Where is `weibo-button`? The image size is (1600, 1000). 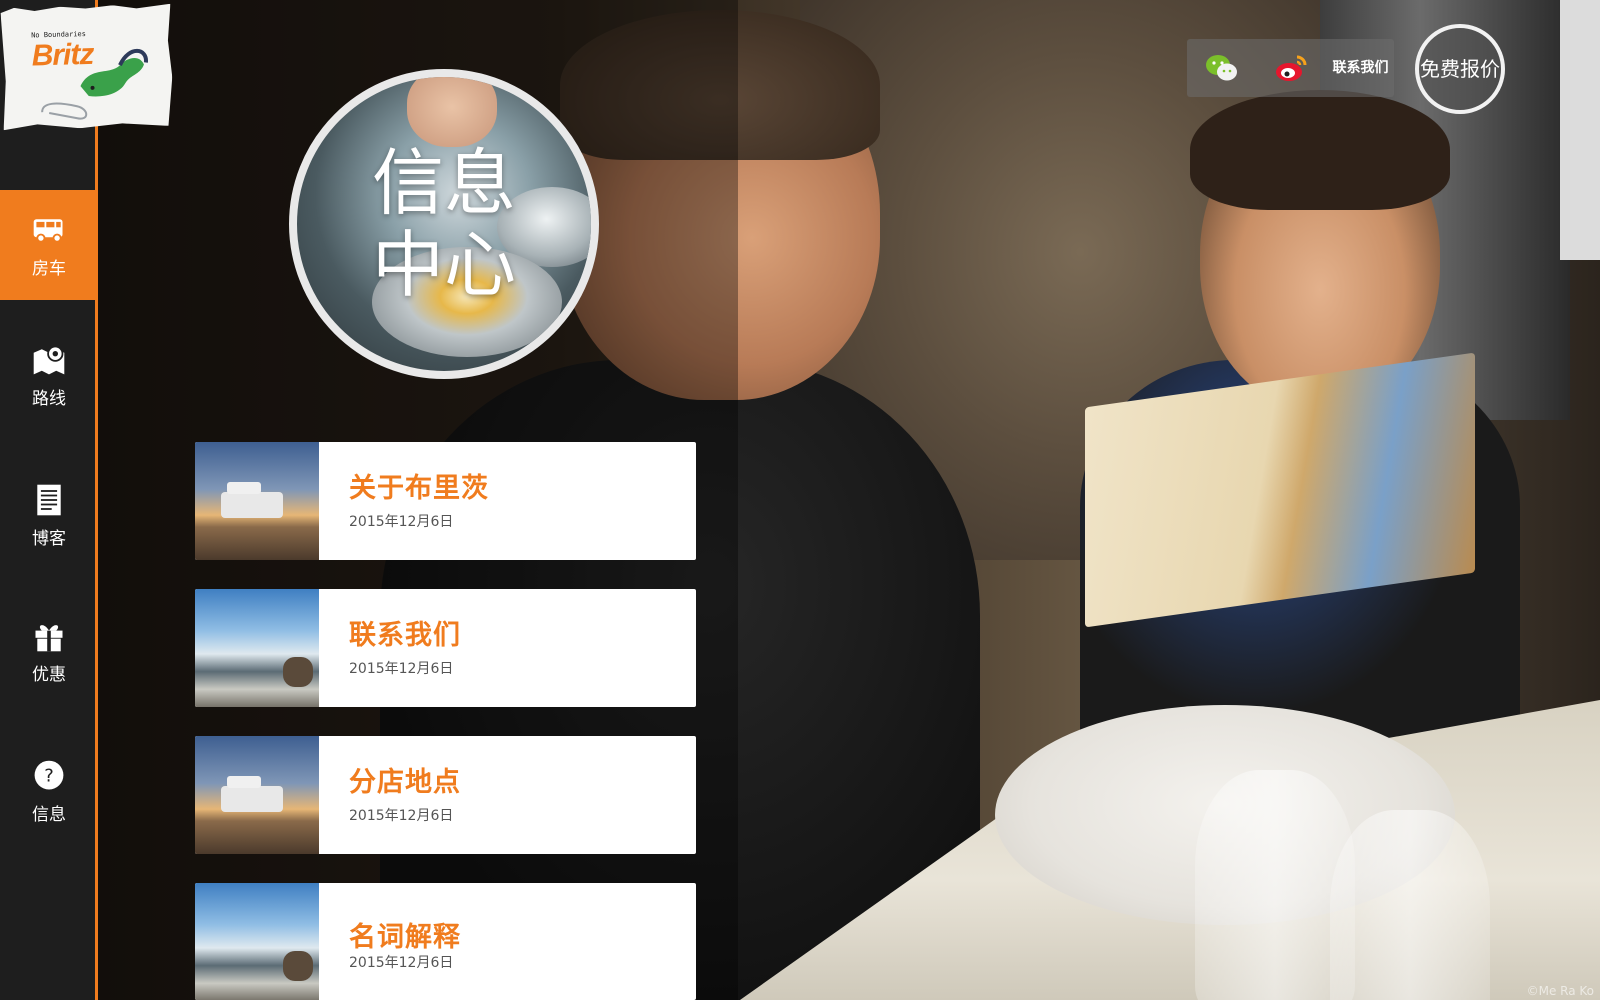
weibo-button is located at coordinates (1292, 68).